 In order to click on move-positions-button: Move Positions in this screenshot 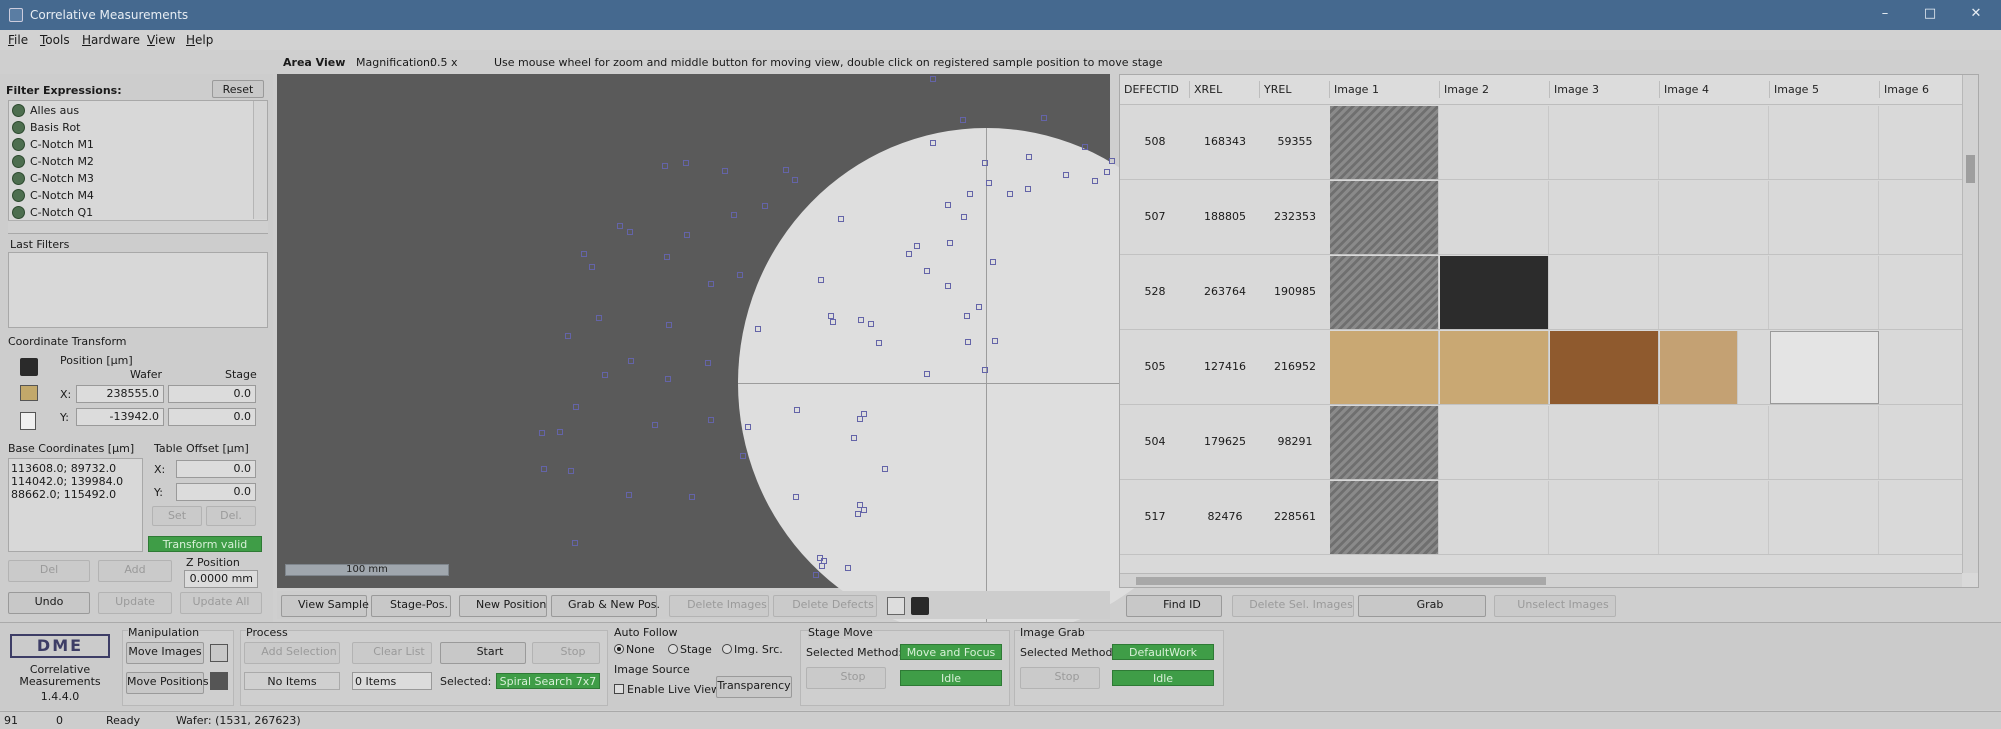, I will do `click(167, 683)`.